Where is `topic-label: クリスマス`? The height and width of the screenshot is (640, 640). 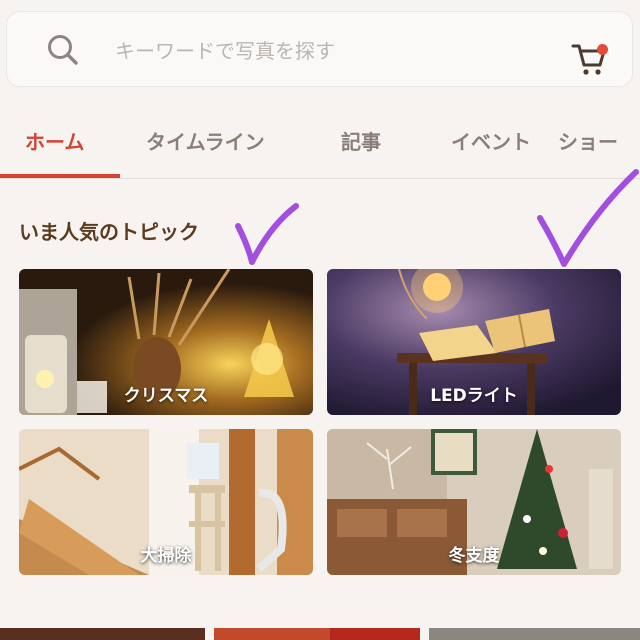 topic-label: クリスマス is located at coordinates (166, 396).